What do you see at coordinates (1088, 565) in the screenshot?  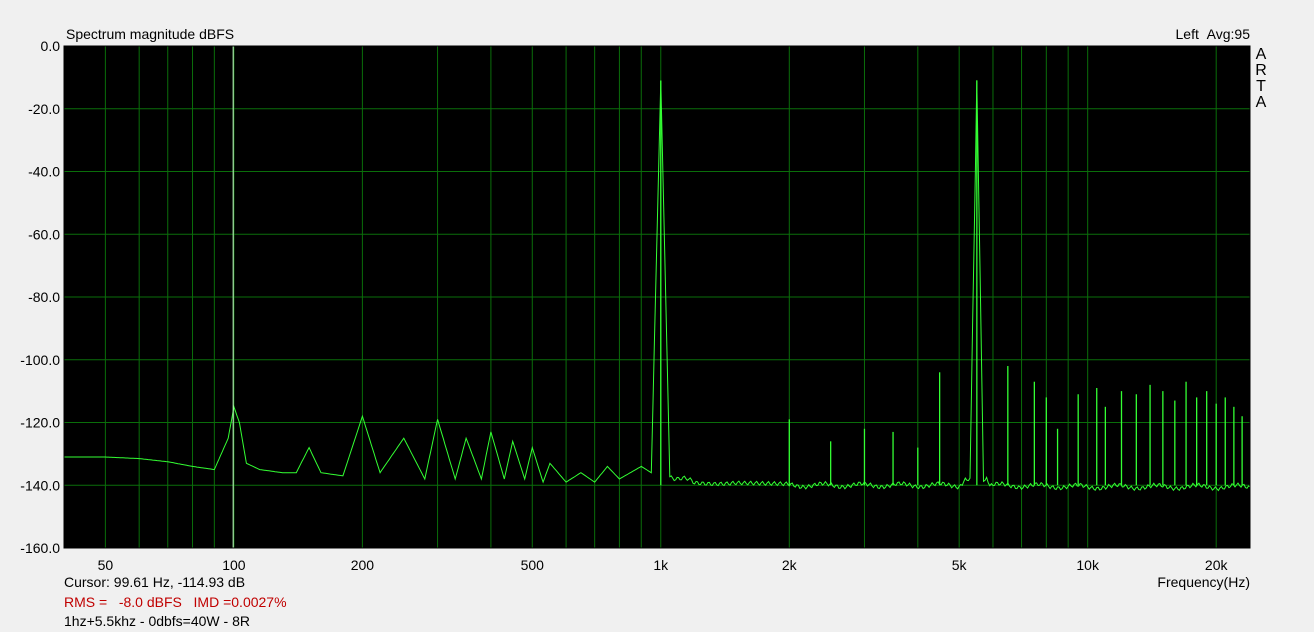 I see `x-tick-label: 10k` at bounding box center [1088, 565].